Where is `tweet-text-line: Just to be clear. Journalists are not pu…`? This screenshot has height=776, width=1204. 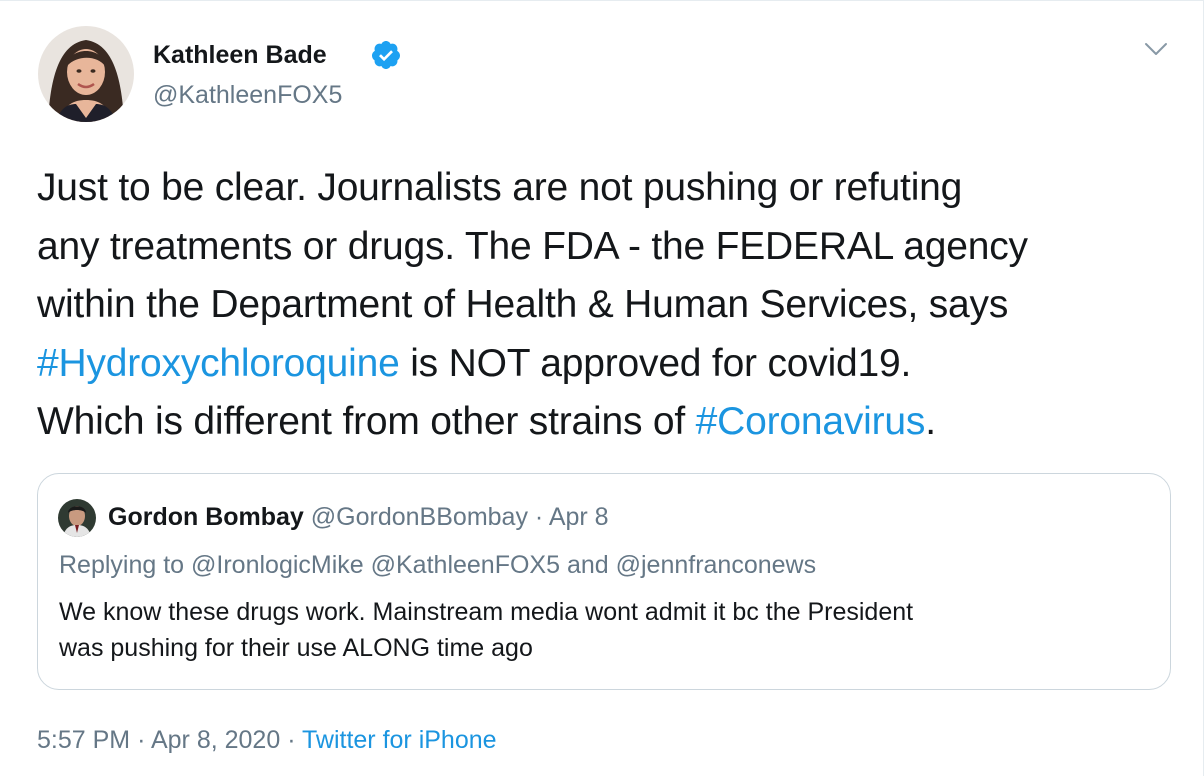 tweet-text-line: Just to be clear. Journalists are not pu… is located at coordinates (607, 188).